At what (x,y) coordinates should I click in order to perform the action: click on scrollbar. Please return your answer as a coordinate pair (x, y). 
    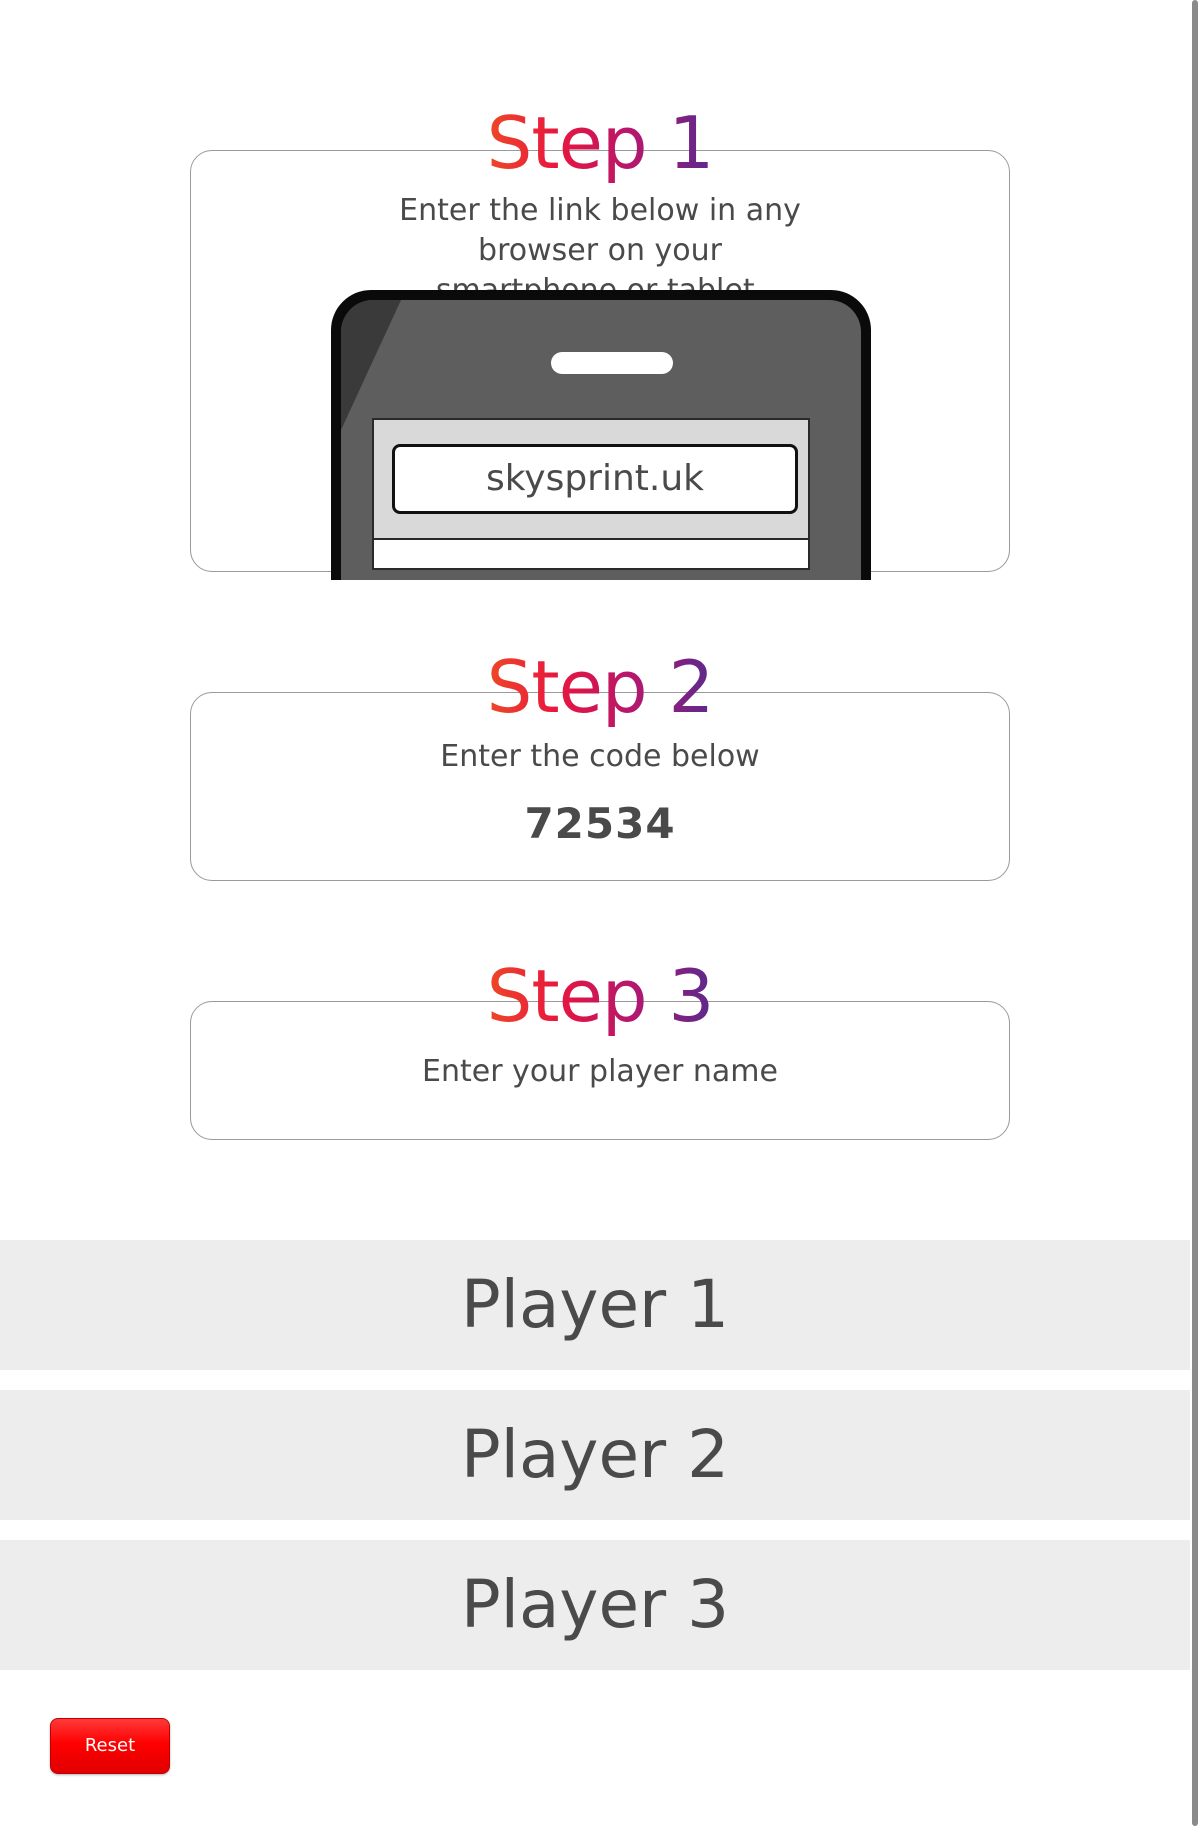
    Looking at the image, I should click on (1195, 913).